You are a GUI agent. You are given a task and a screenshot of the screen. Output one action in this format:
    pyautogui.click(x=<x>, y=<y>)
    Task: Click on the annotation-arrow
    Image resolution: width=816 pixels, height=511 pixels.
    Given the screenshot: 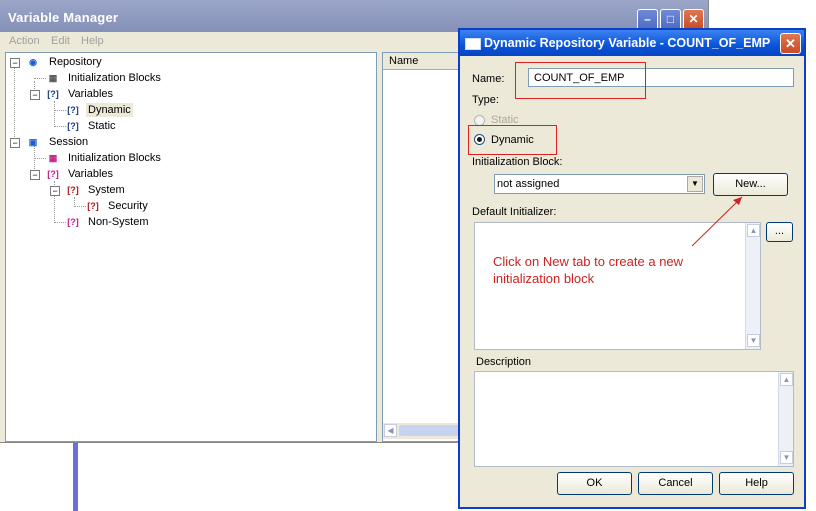 What is the action you would take?
    pyautogui.click(x=717, y=221)
    